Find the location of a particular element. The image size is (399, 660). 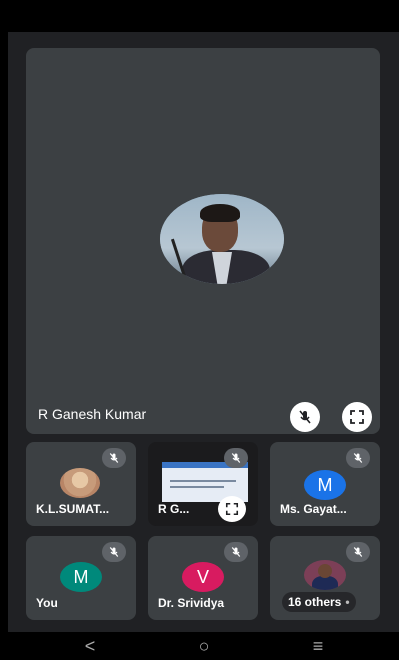

others-count-label: 16 others is located at coordinates (315, 602).